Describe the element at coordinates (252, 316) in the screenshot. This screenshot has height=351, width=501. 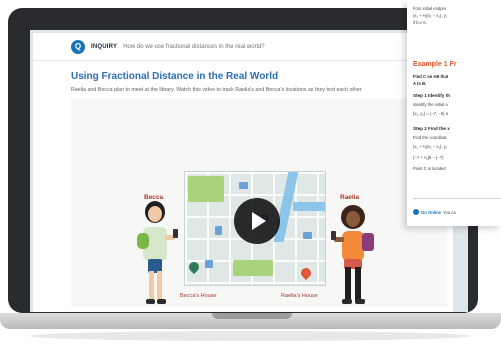
I see `laptop-hinge-notch` at that location.